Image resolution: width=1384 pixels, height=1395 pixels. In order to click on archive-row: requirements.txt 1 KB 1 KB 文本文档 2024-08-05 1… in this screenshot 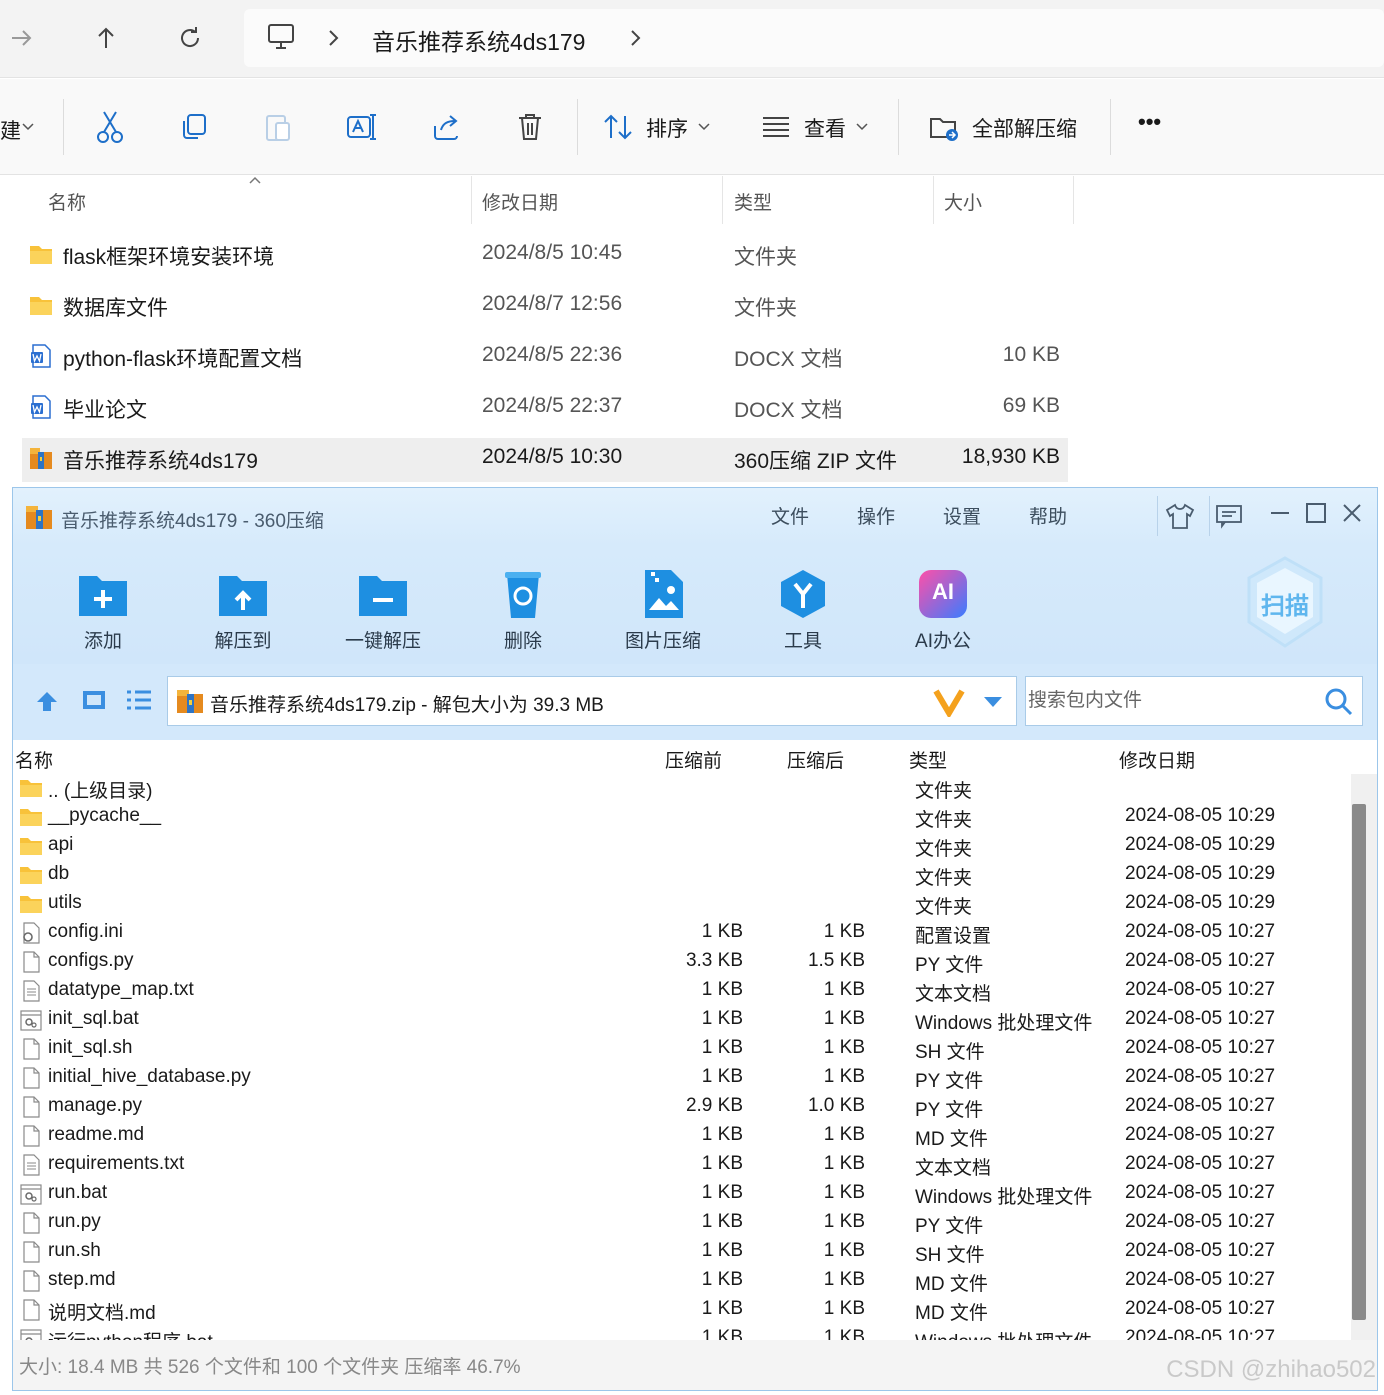, I will do `click(682, 1165)`.